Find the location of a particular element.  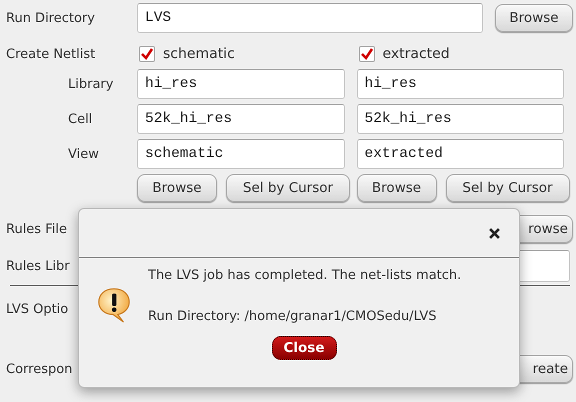

input-field: extracted is located at coordinates (460, 154).